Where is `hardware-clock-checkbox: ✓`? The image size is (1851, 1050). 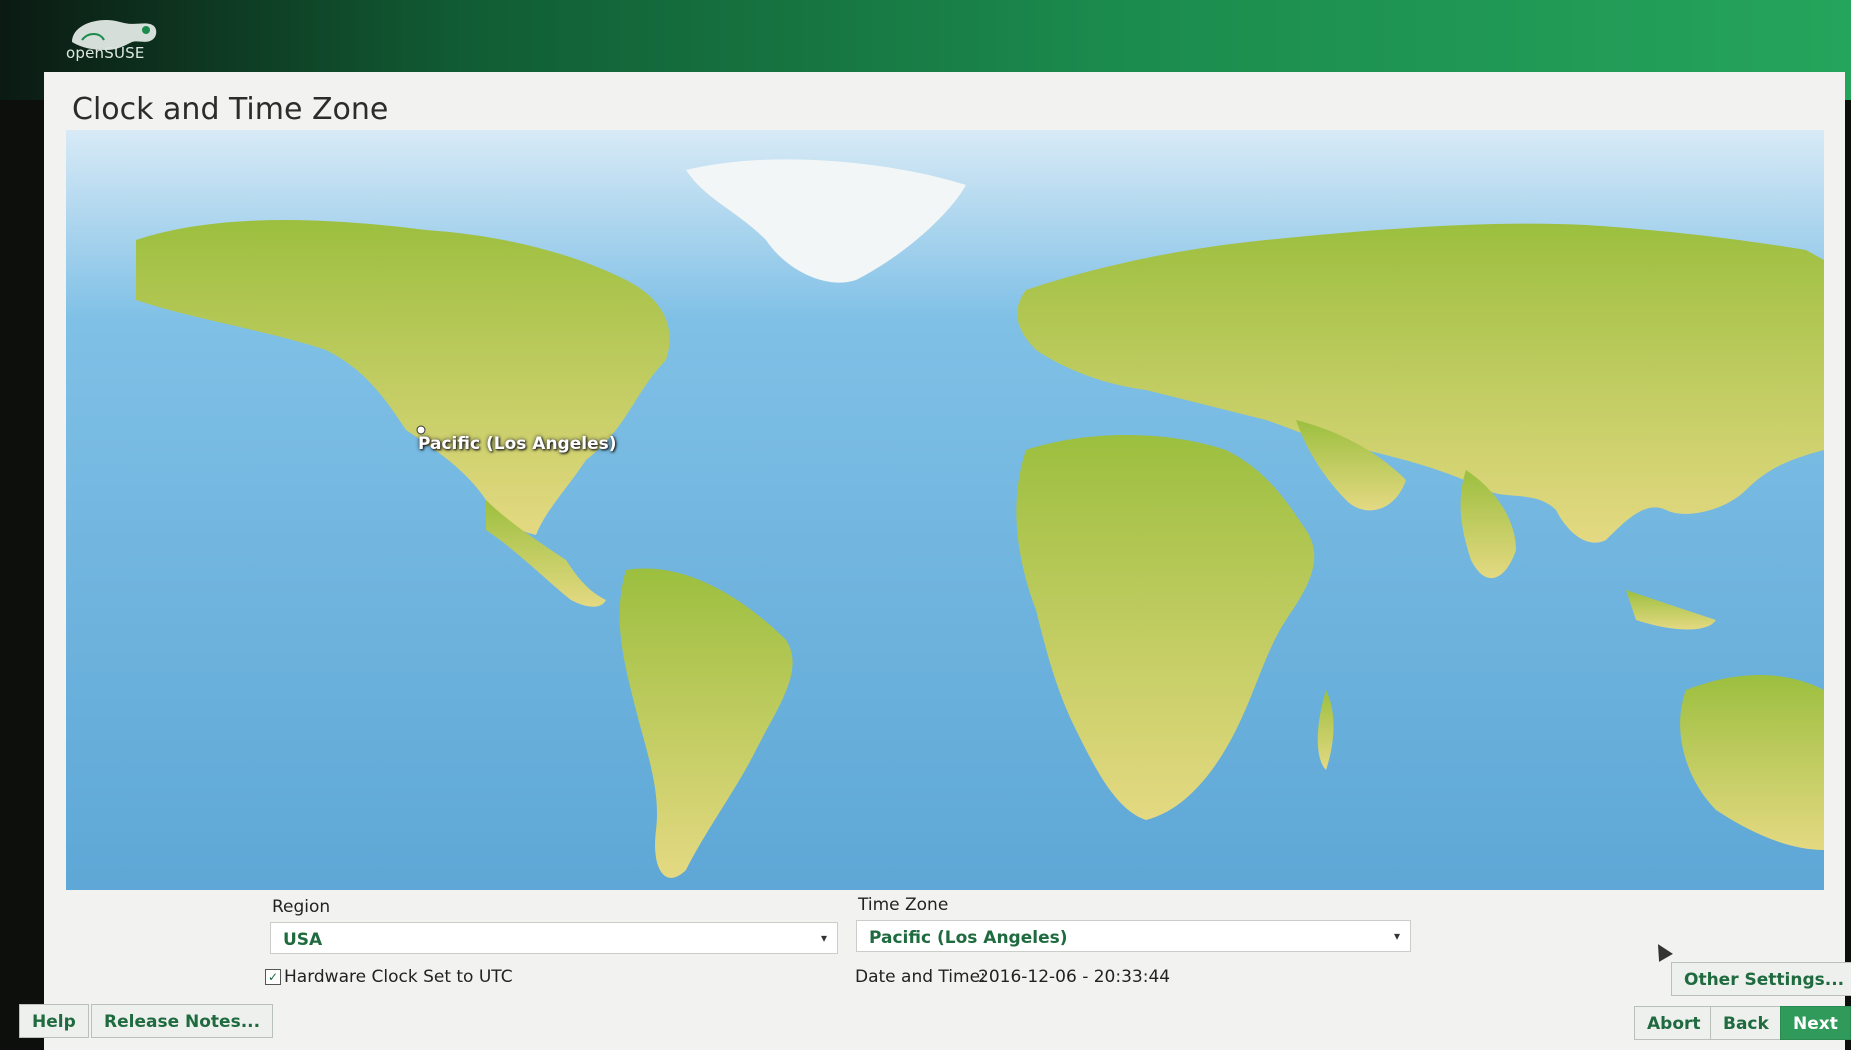 hardware-clock-checkbox: ✓ is located at coordinates (273, 977).